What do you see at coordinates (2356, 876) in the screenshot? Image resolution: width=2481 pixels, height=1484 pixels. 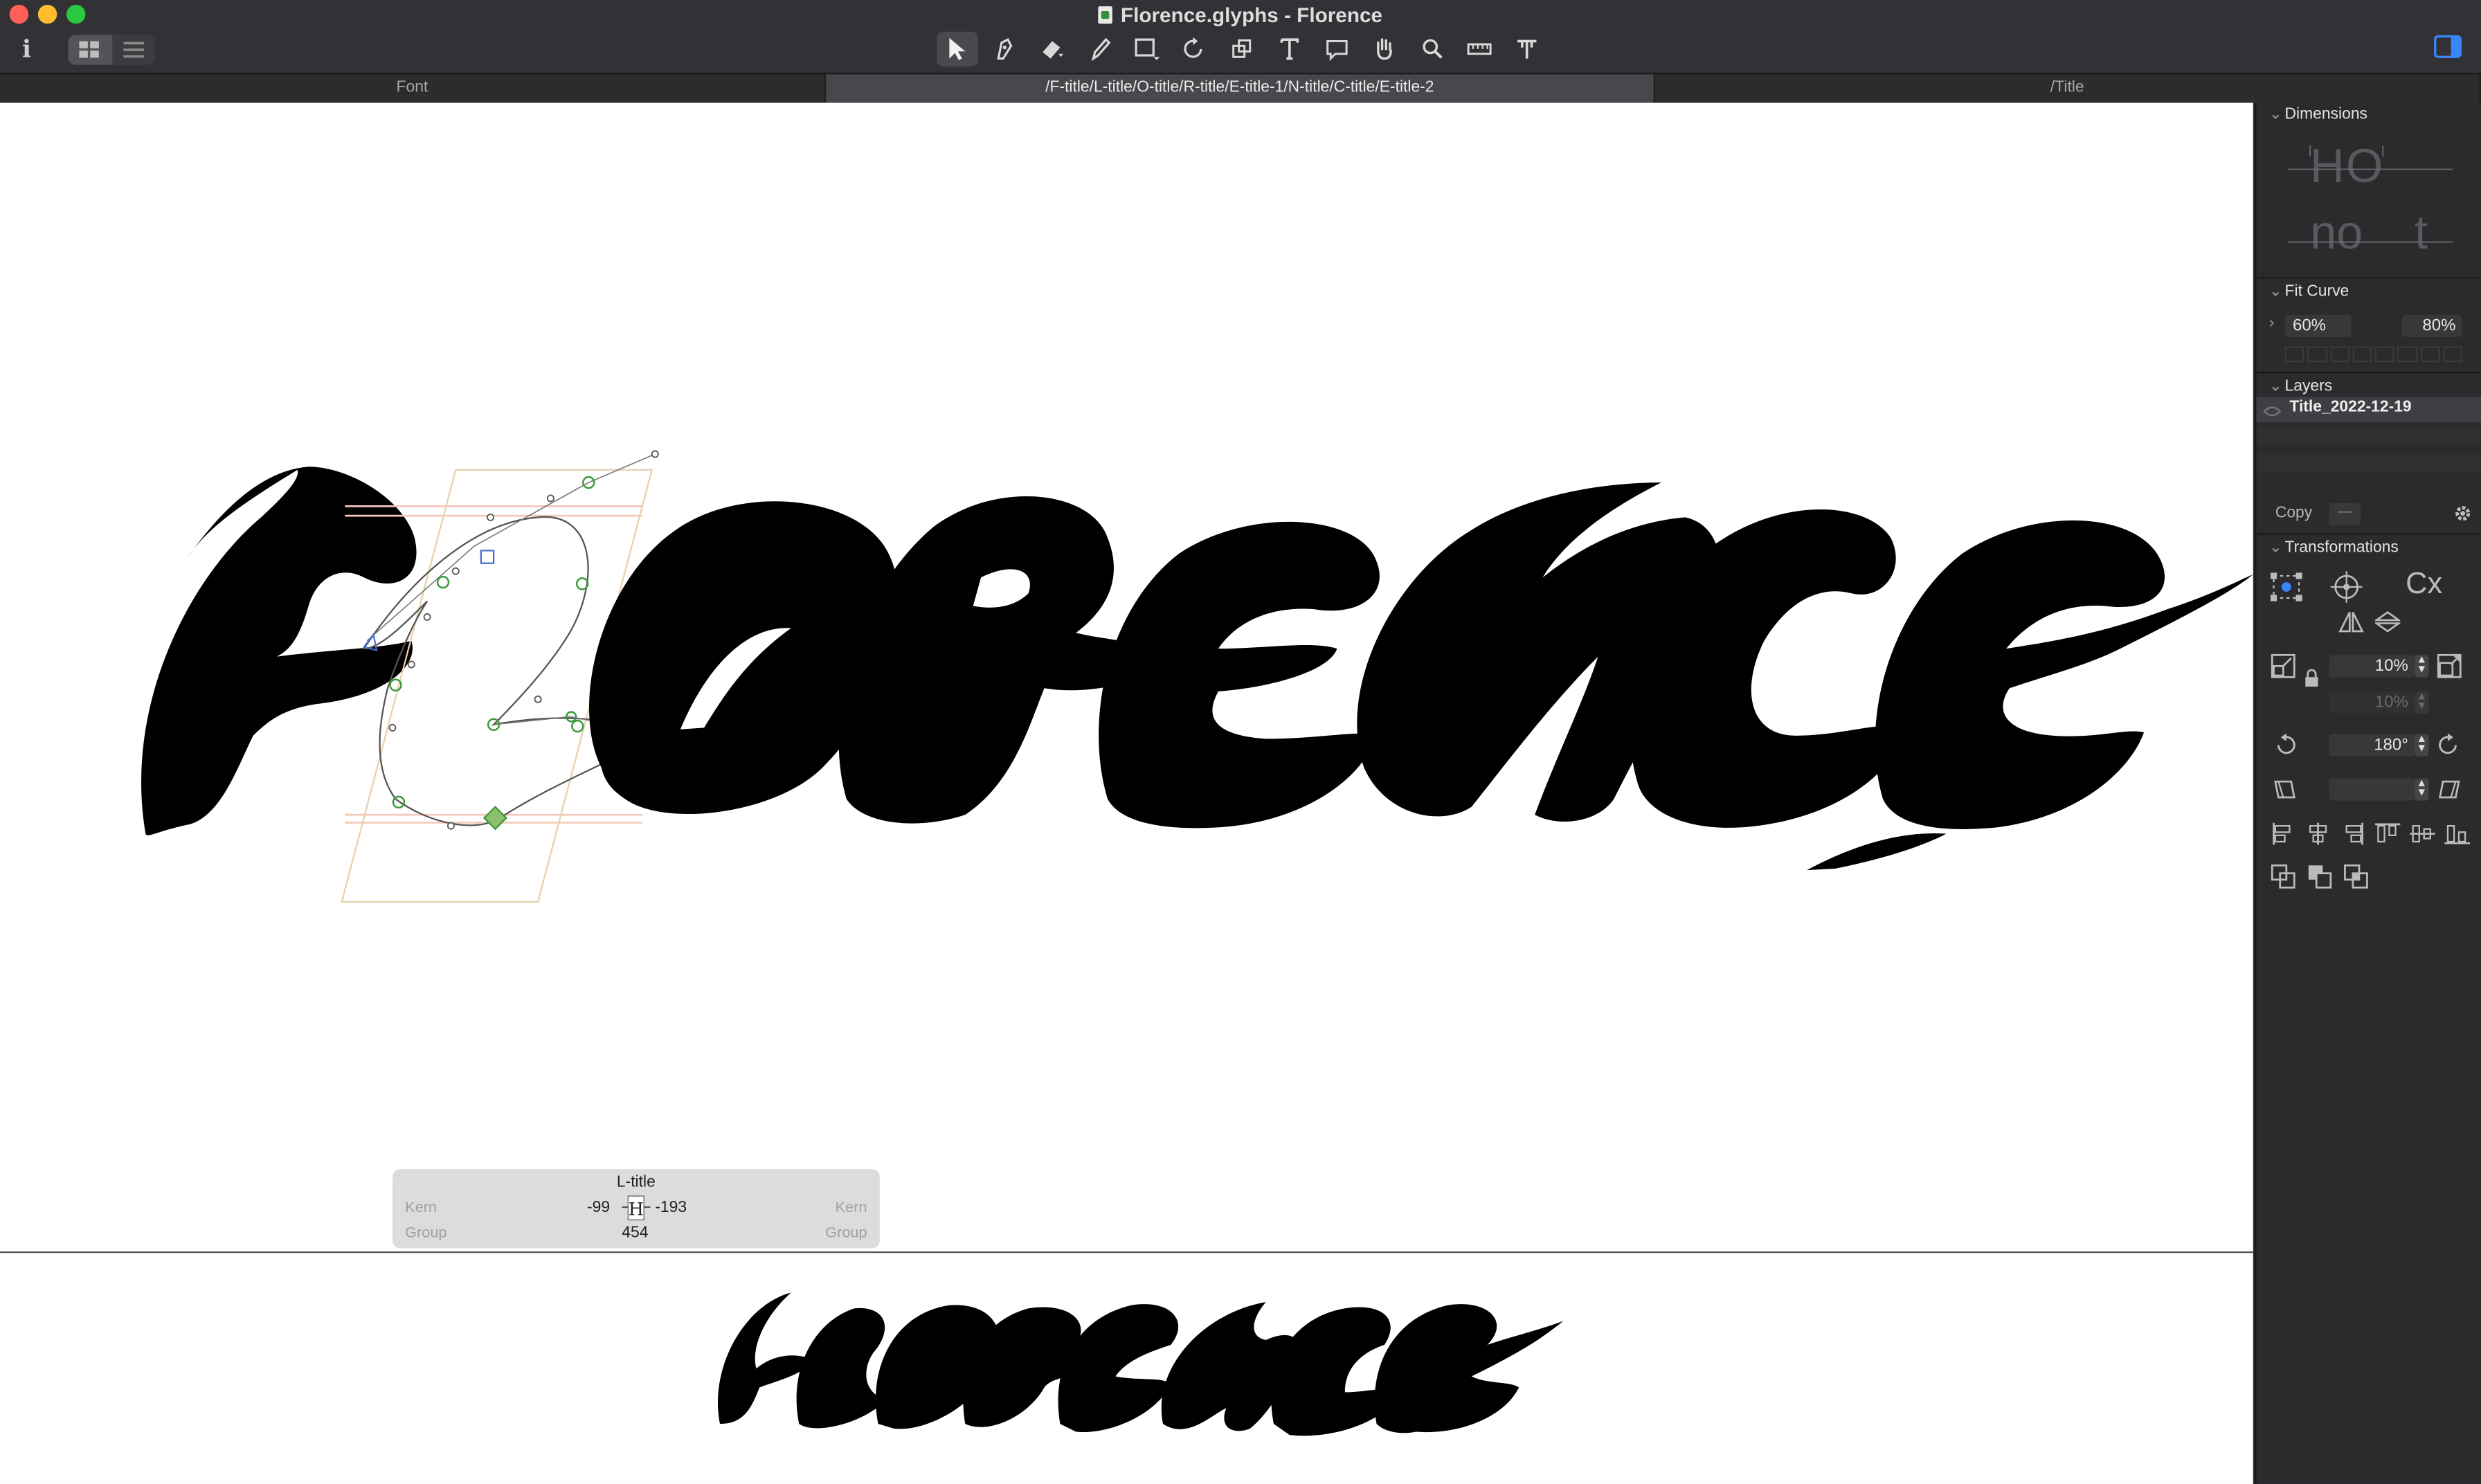 I see `intersect-icon` at bounding box center [2356, 876].